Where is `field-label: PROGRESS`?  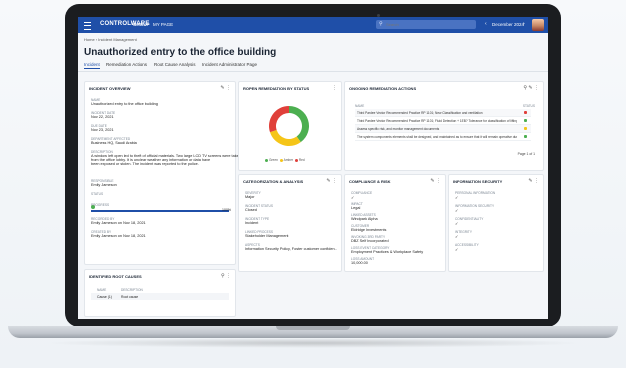
field-label: PROGRESS is located at coordinates (100, 205).